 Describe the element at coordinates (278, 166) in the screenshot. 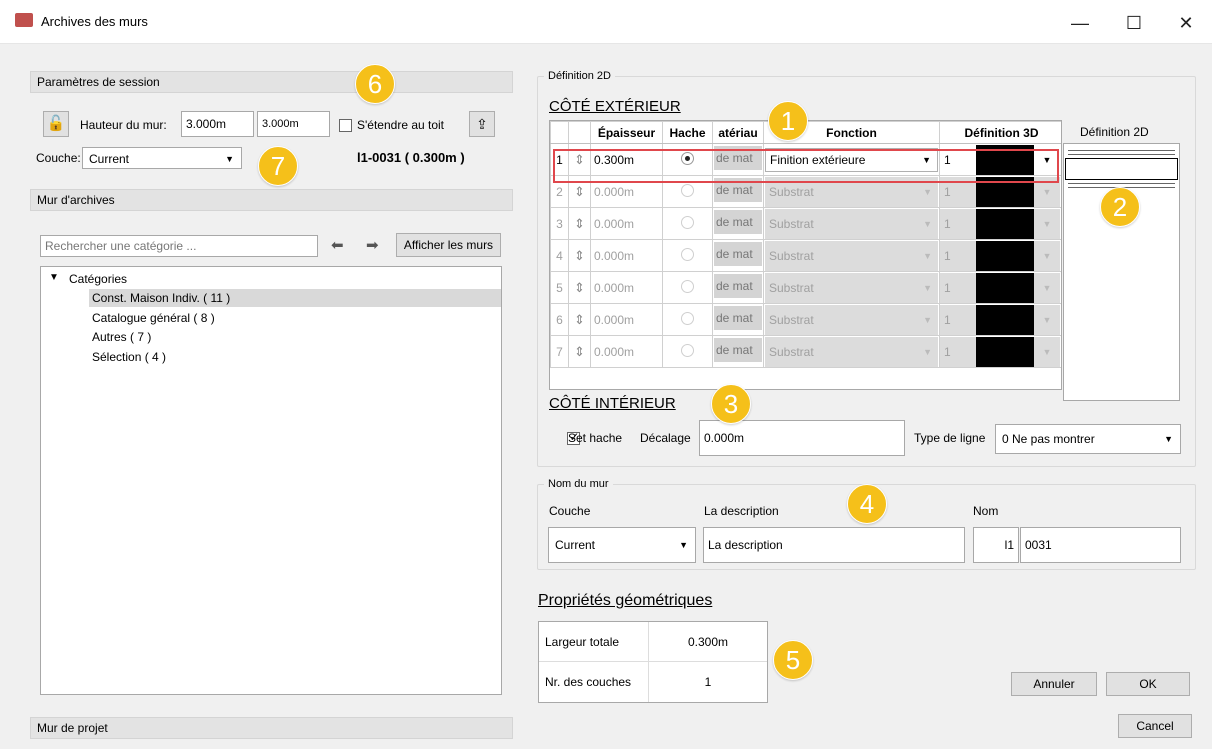

I see `annotation-badge: 7` at that location.